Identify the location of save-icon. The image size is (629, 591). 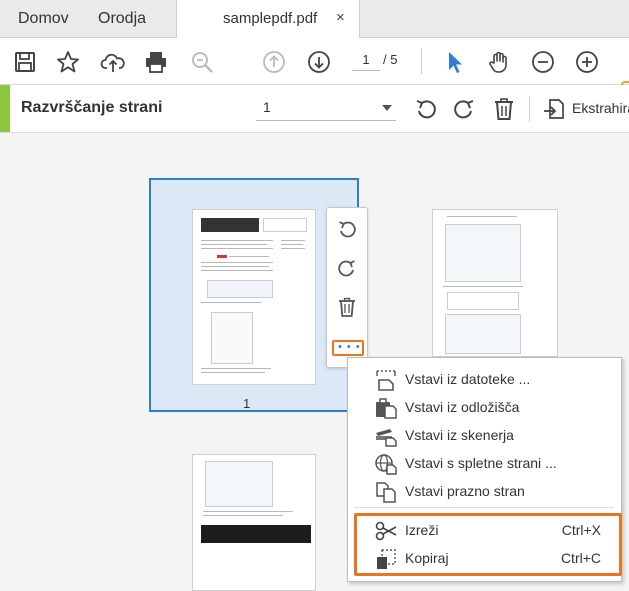
(25, 62).